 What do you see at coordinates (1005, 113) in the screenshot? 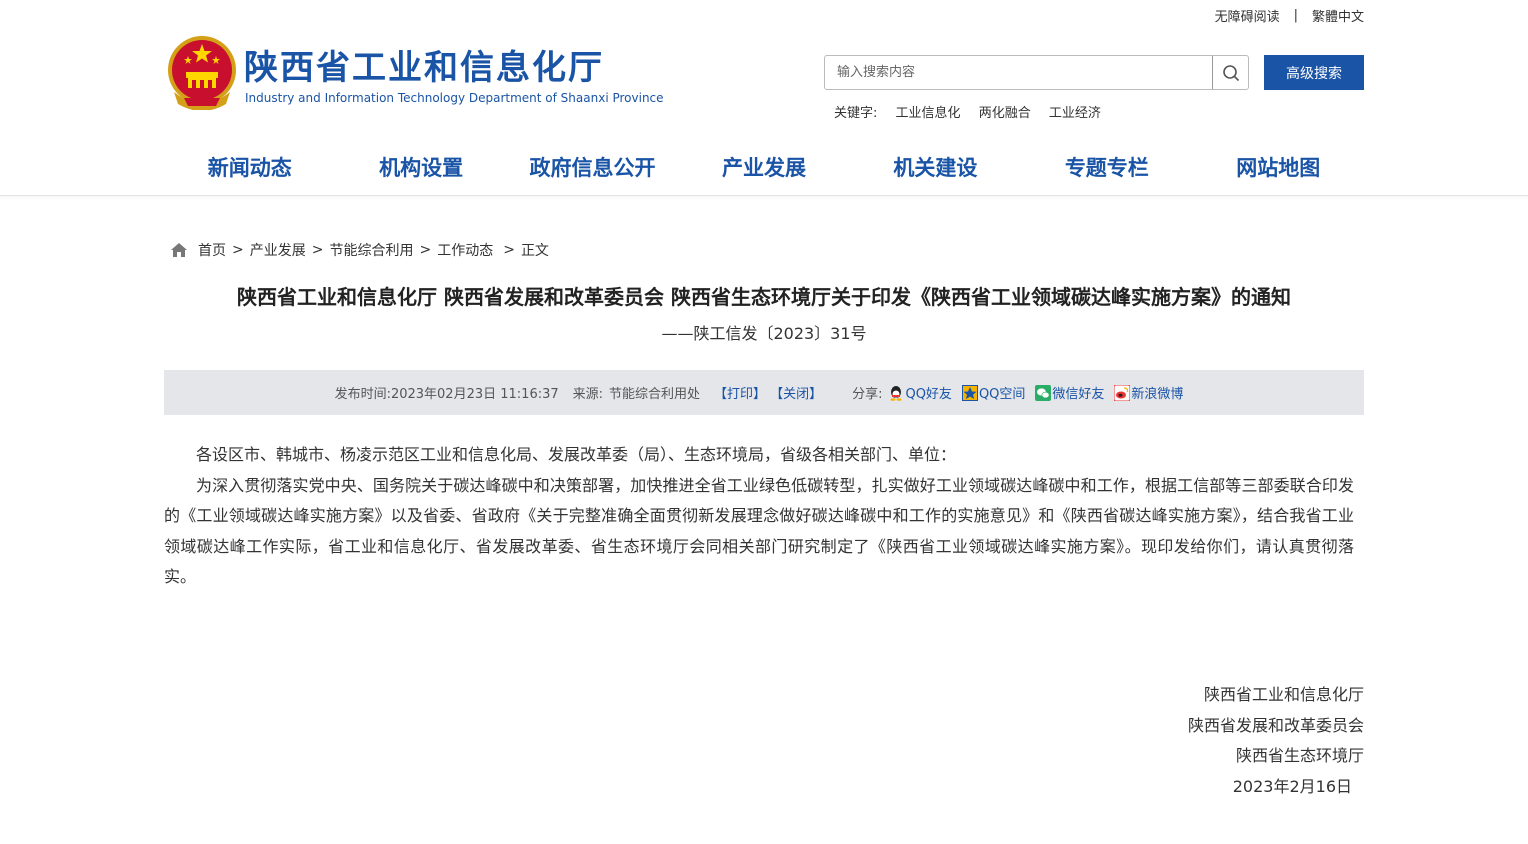
I see `keyword-link: 两化融合` at bounding box center [1005, 113].